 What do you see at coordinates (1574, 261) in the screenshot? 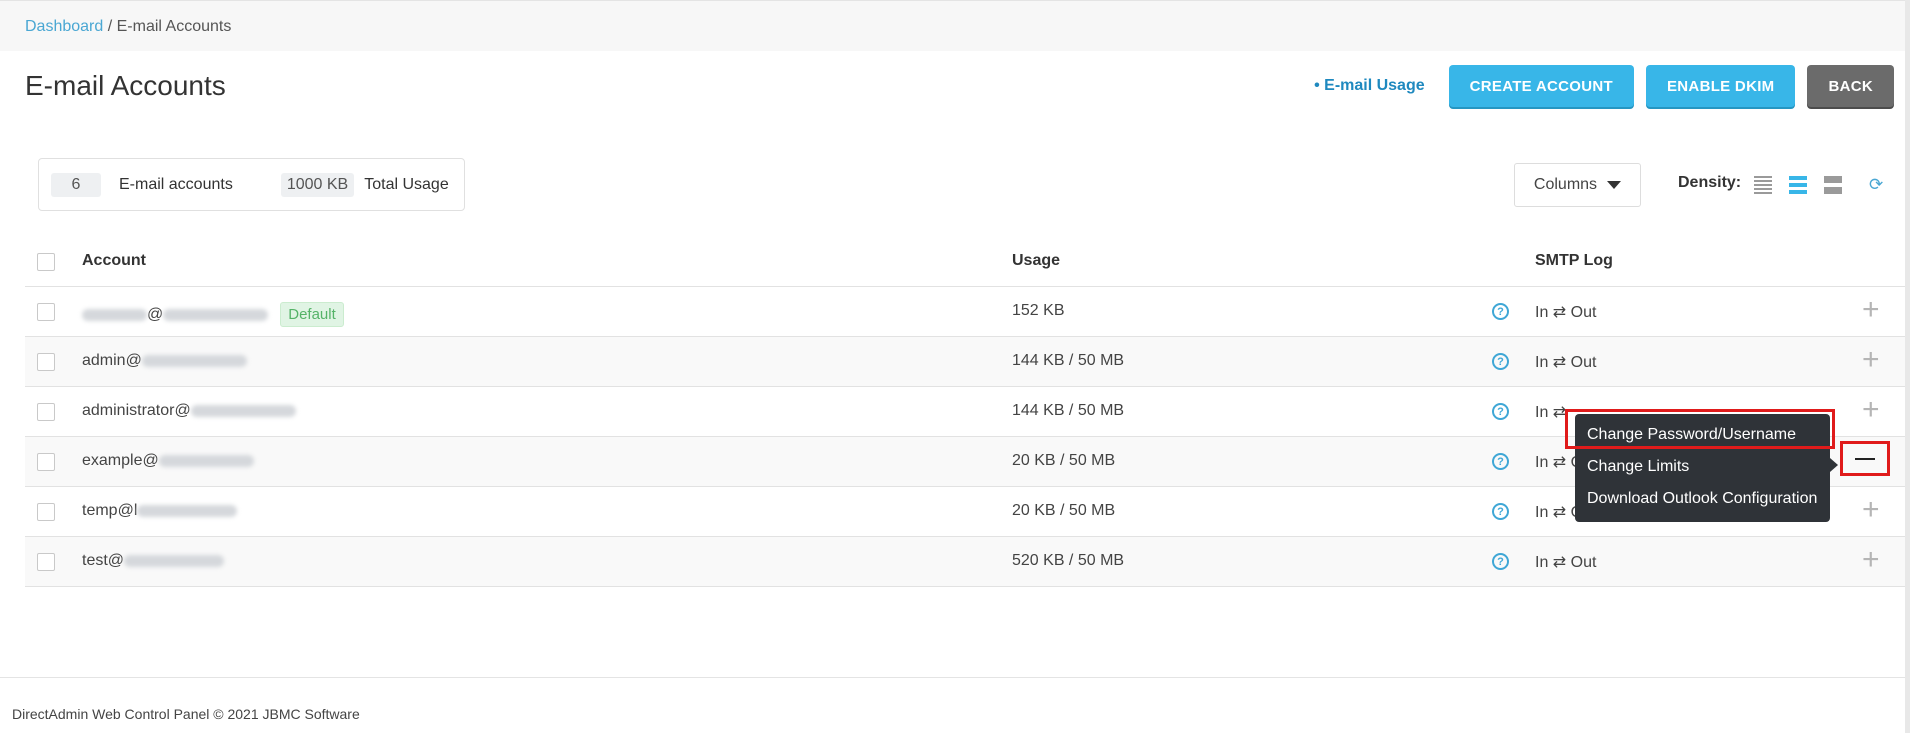
I see `smtp-column-header: SMTP Log` at bounding box center [1574, 261].